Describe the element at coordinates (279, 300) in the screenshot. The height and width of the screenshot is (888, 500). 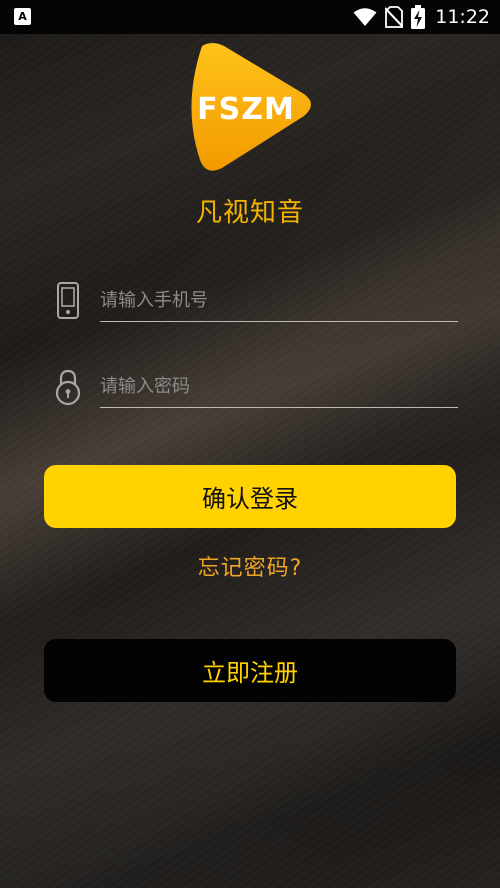
I see `phone-input` at that location.